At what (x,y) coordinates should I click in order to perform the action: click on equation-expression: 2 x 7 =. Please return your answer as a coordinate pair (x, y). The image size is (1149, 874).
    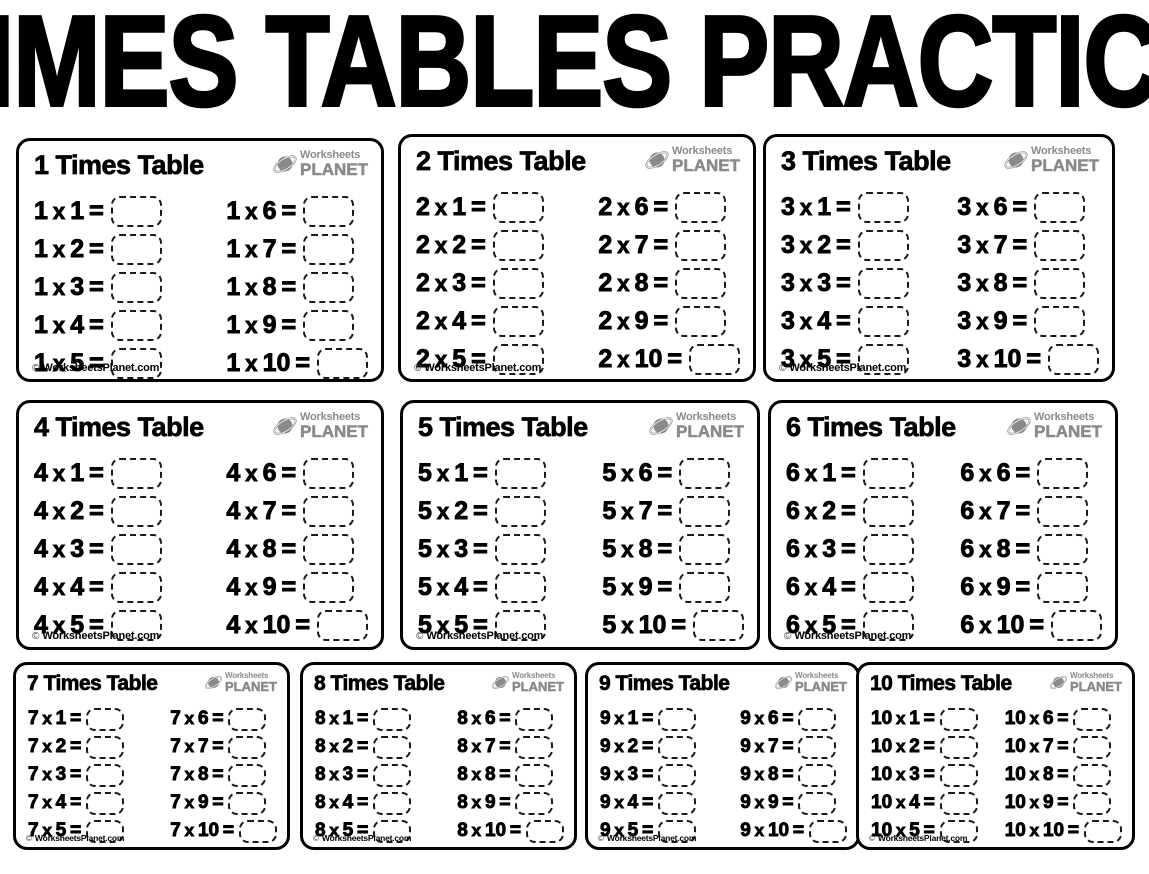
    Looking at the image, I should click on (633, 245).